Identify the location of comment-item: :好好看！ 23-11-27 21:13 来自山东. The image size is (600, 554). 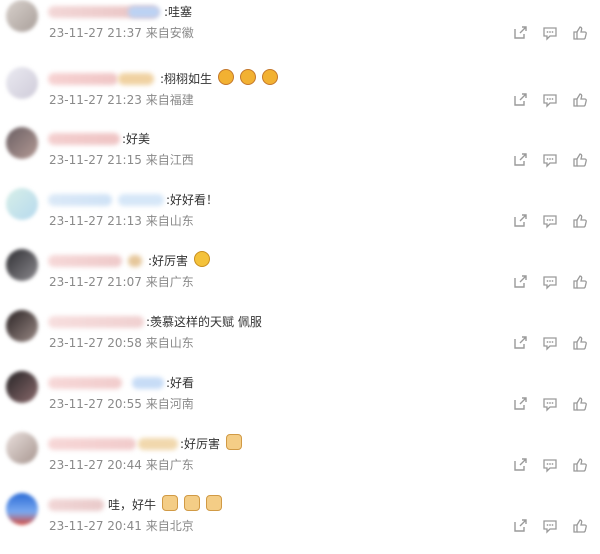
(300, 218).